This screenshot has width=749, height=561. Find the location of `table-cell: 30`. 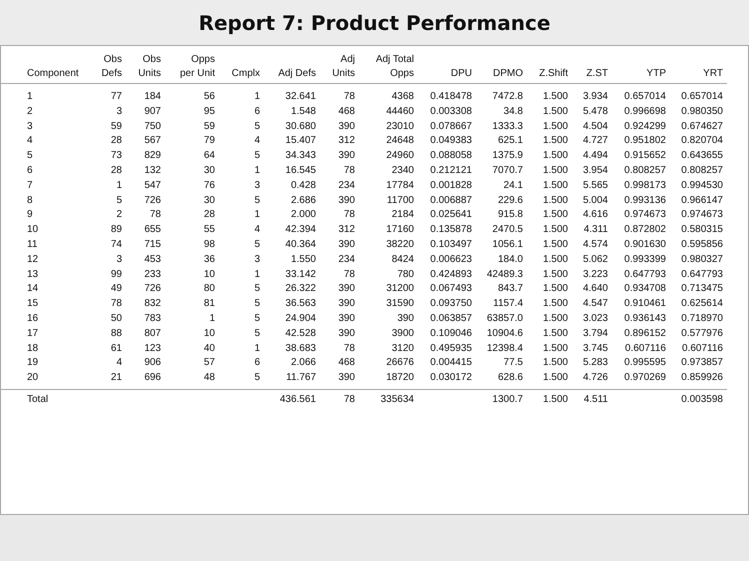

table-cell: 30 is located at coordinates (209, 170).